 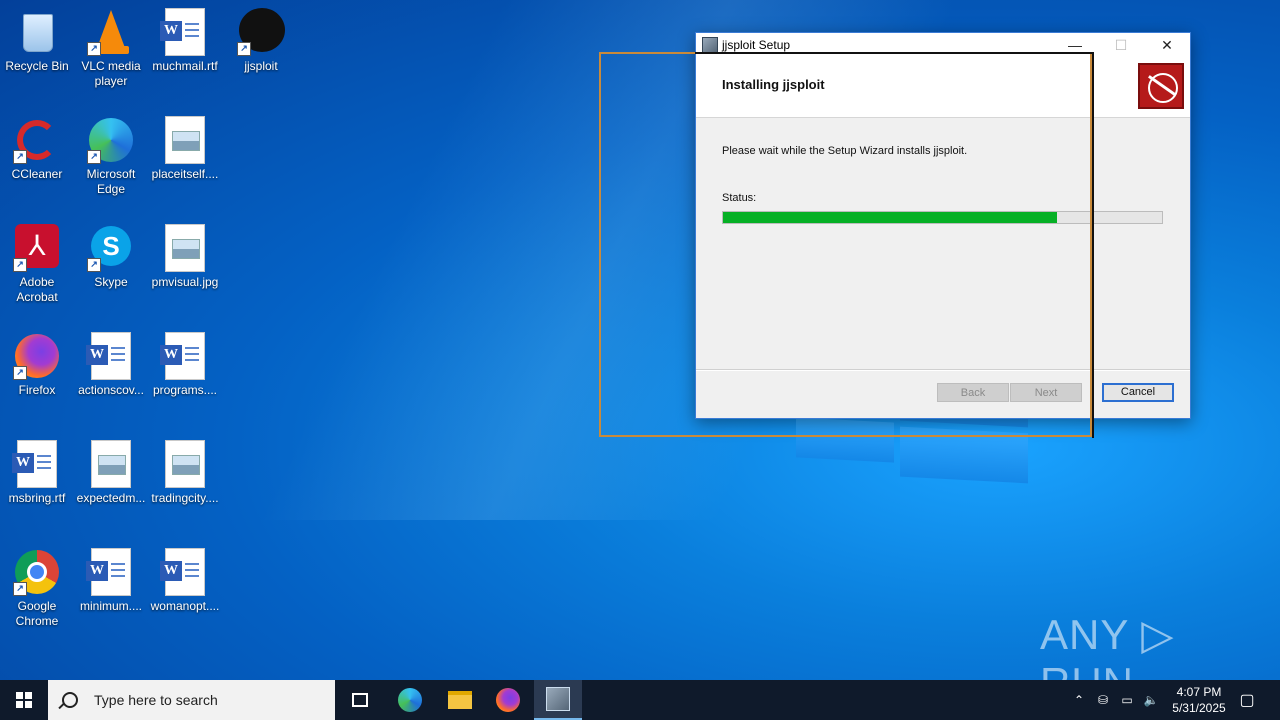 What do you see at coordinates (37, 498) in the screenshot?
I see `icon-label: msbring.rtf` at bounding box center [37, 498].